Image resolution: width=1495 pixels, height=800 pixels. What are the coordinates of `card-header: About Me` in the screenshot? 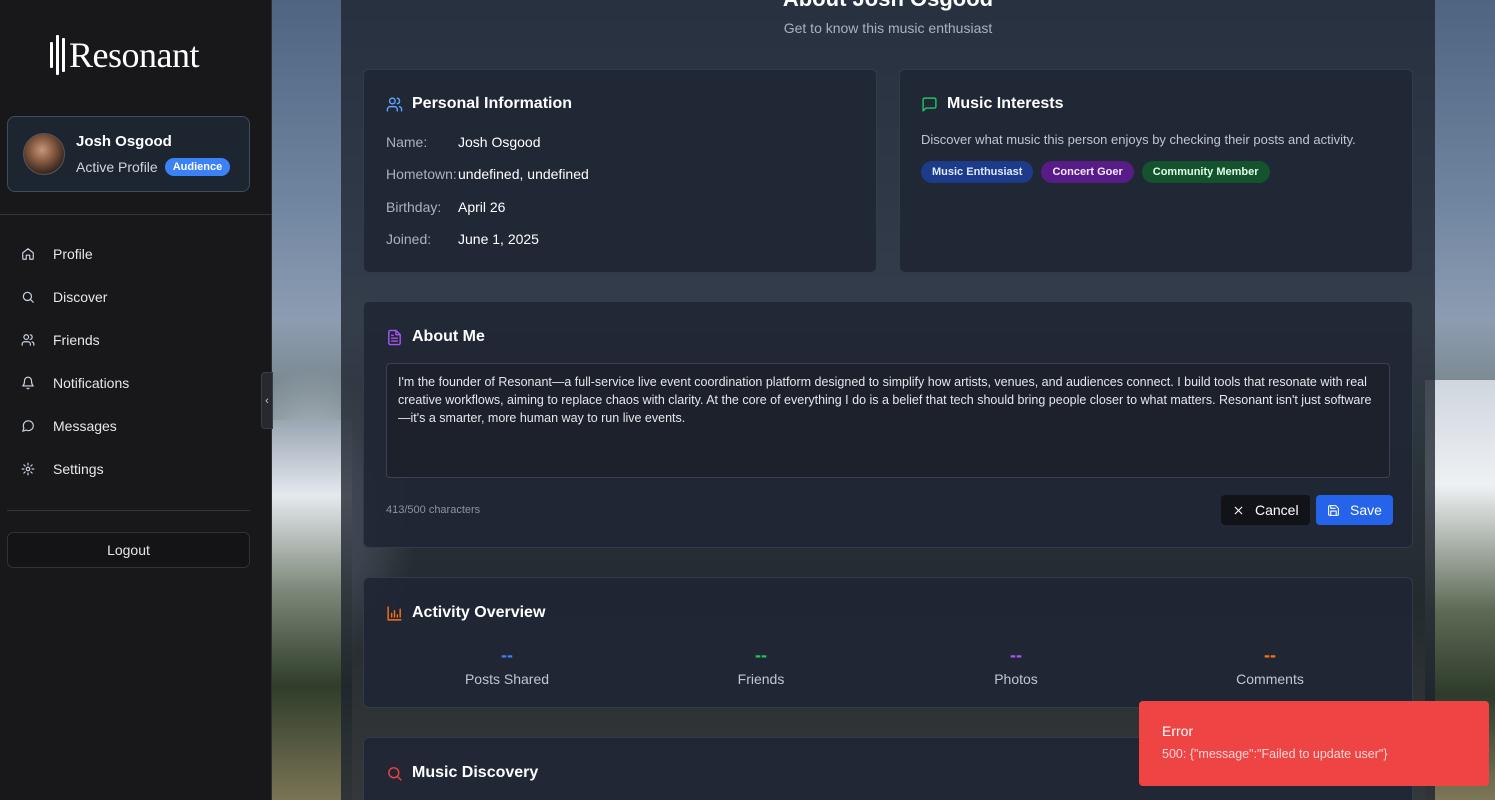 It's located at (435, 337).